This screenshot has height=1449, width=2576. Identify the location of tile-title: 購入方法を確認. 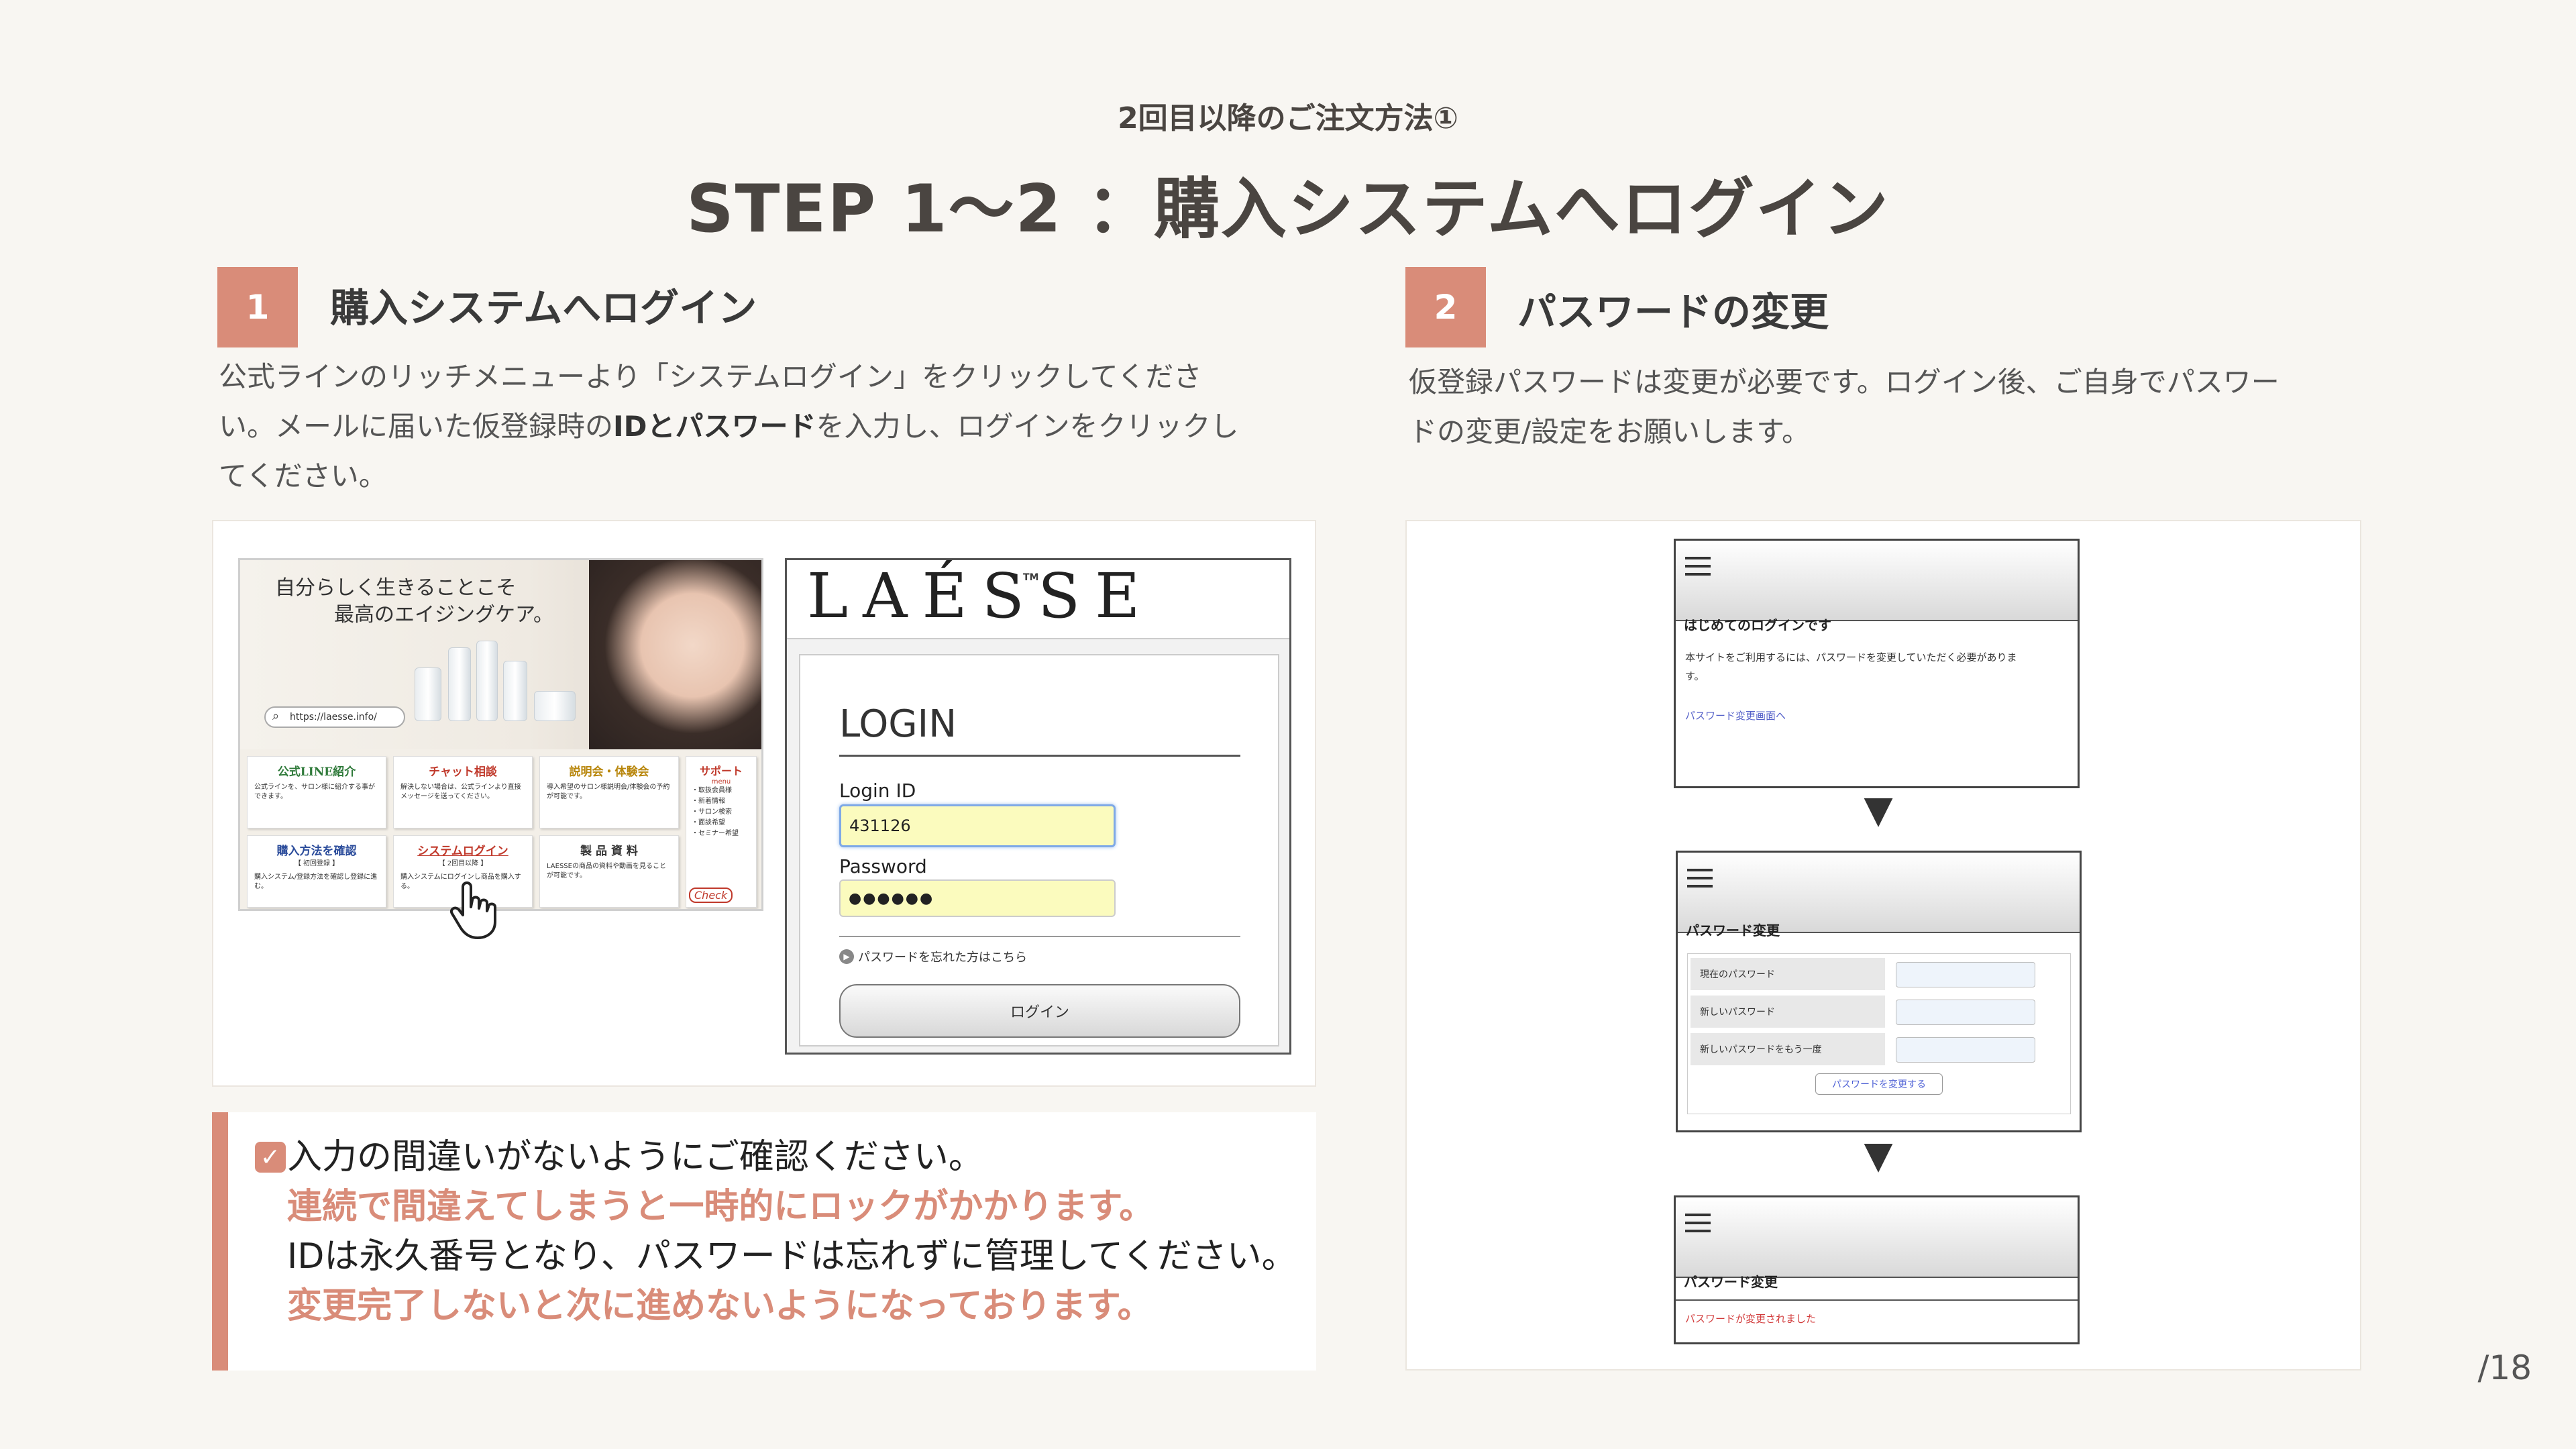
(316, 851).